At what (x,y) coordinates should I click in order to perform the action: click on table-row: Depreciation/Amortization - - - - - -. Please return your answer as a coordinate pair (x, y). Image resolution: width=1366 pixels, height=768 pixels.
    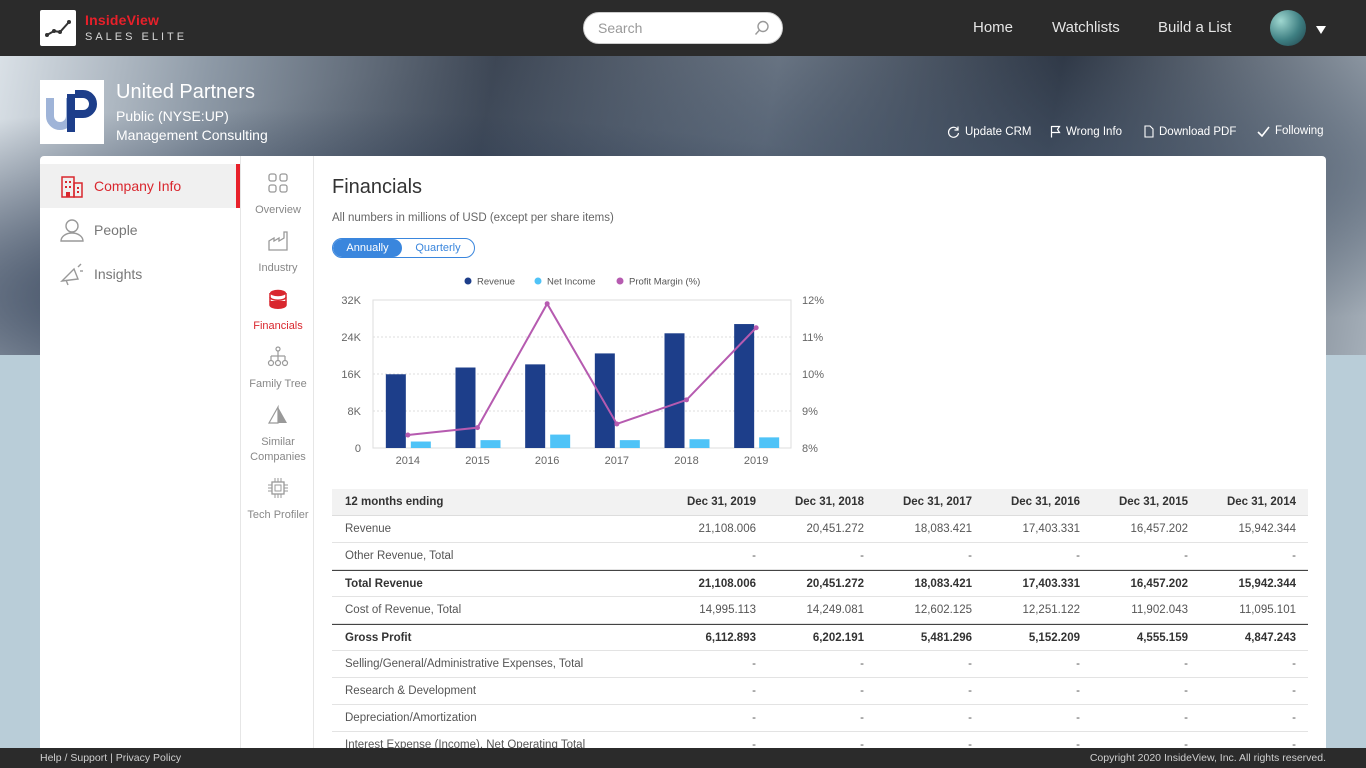
    Looking at the image, I should click on (820, 718).